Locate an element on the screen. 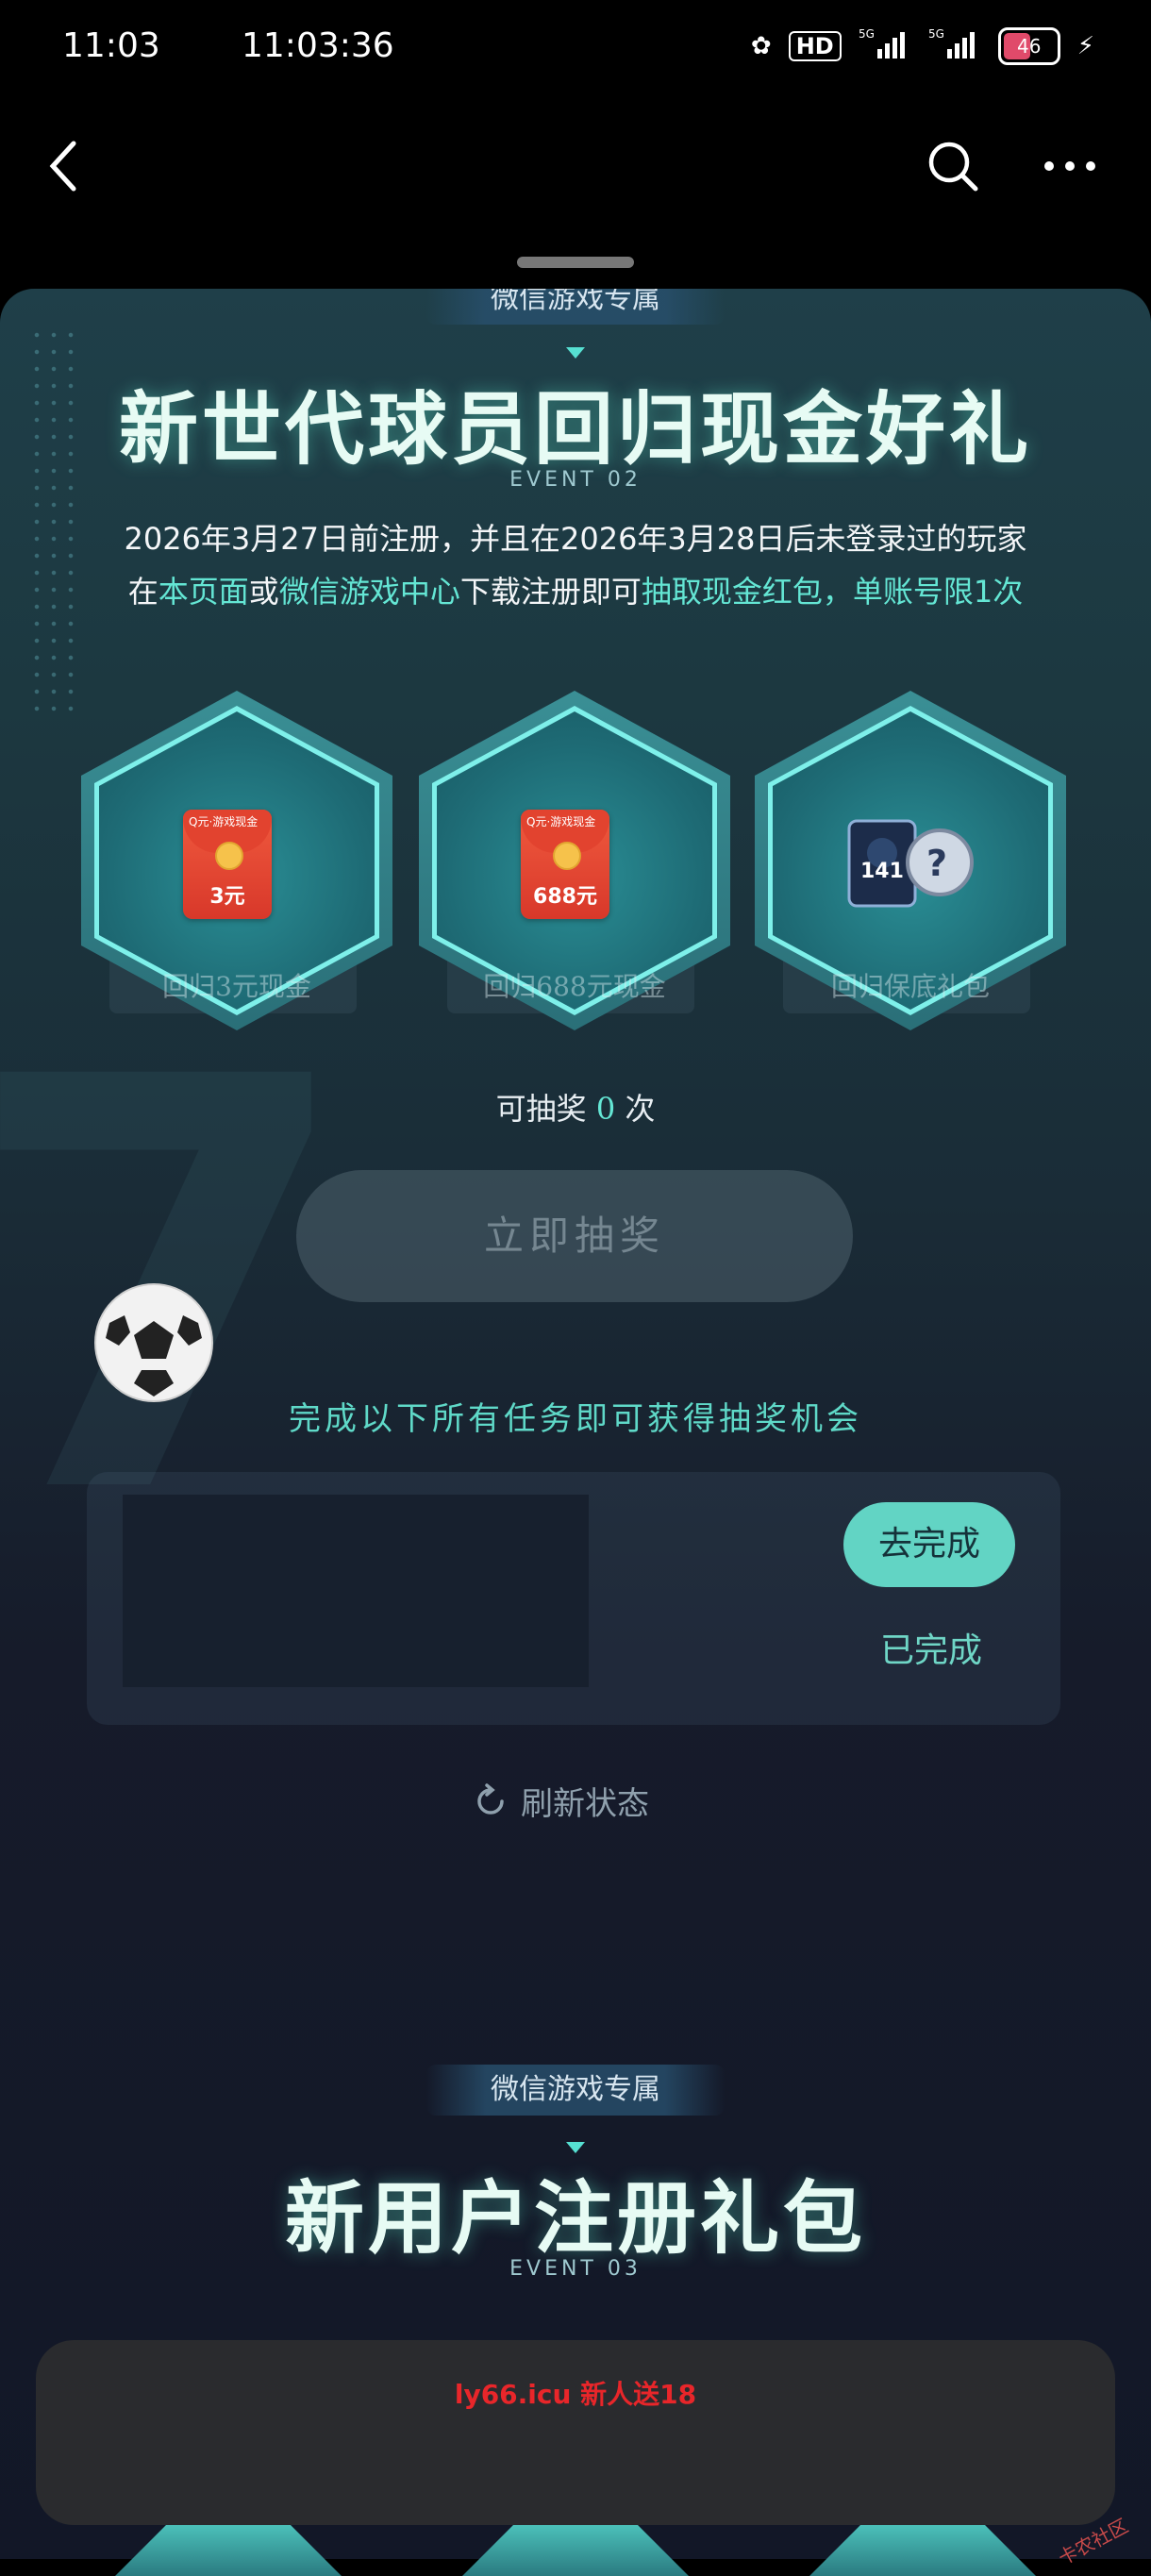  reward-hex-guarantee: 141 ? 回归保底礼包 is located at coordinates (911, 860).